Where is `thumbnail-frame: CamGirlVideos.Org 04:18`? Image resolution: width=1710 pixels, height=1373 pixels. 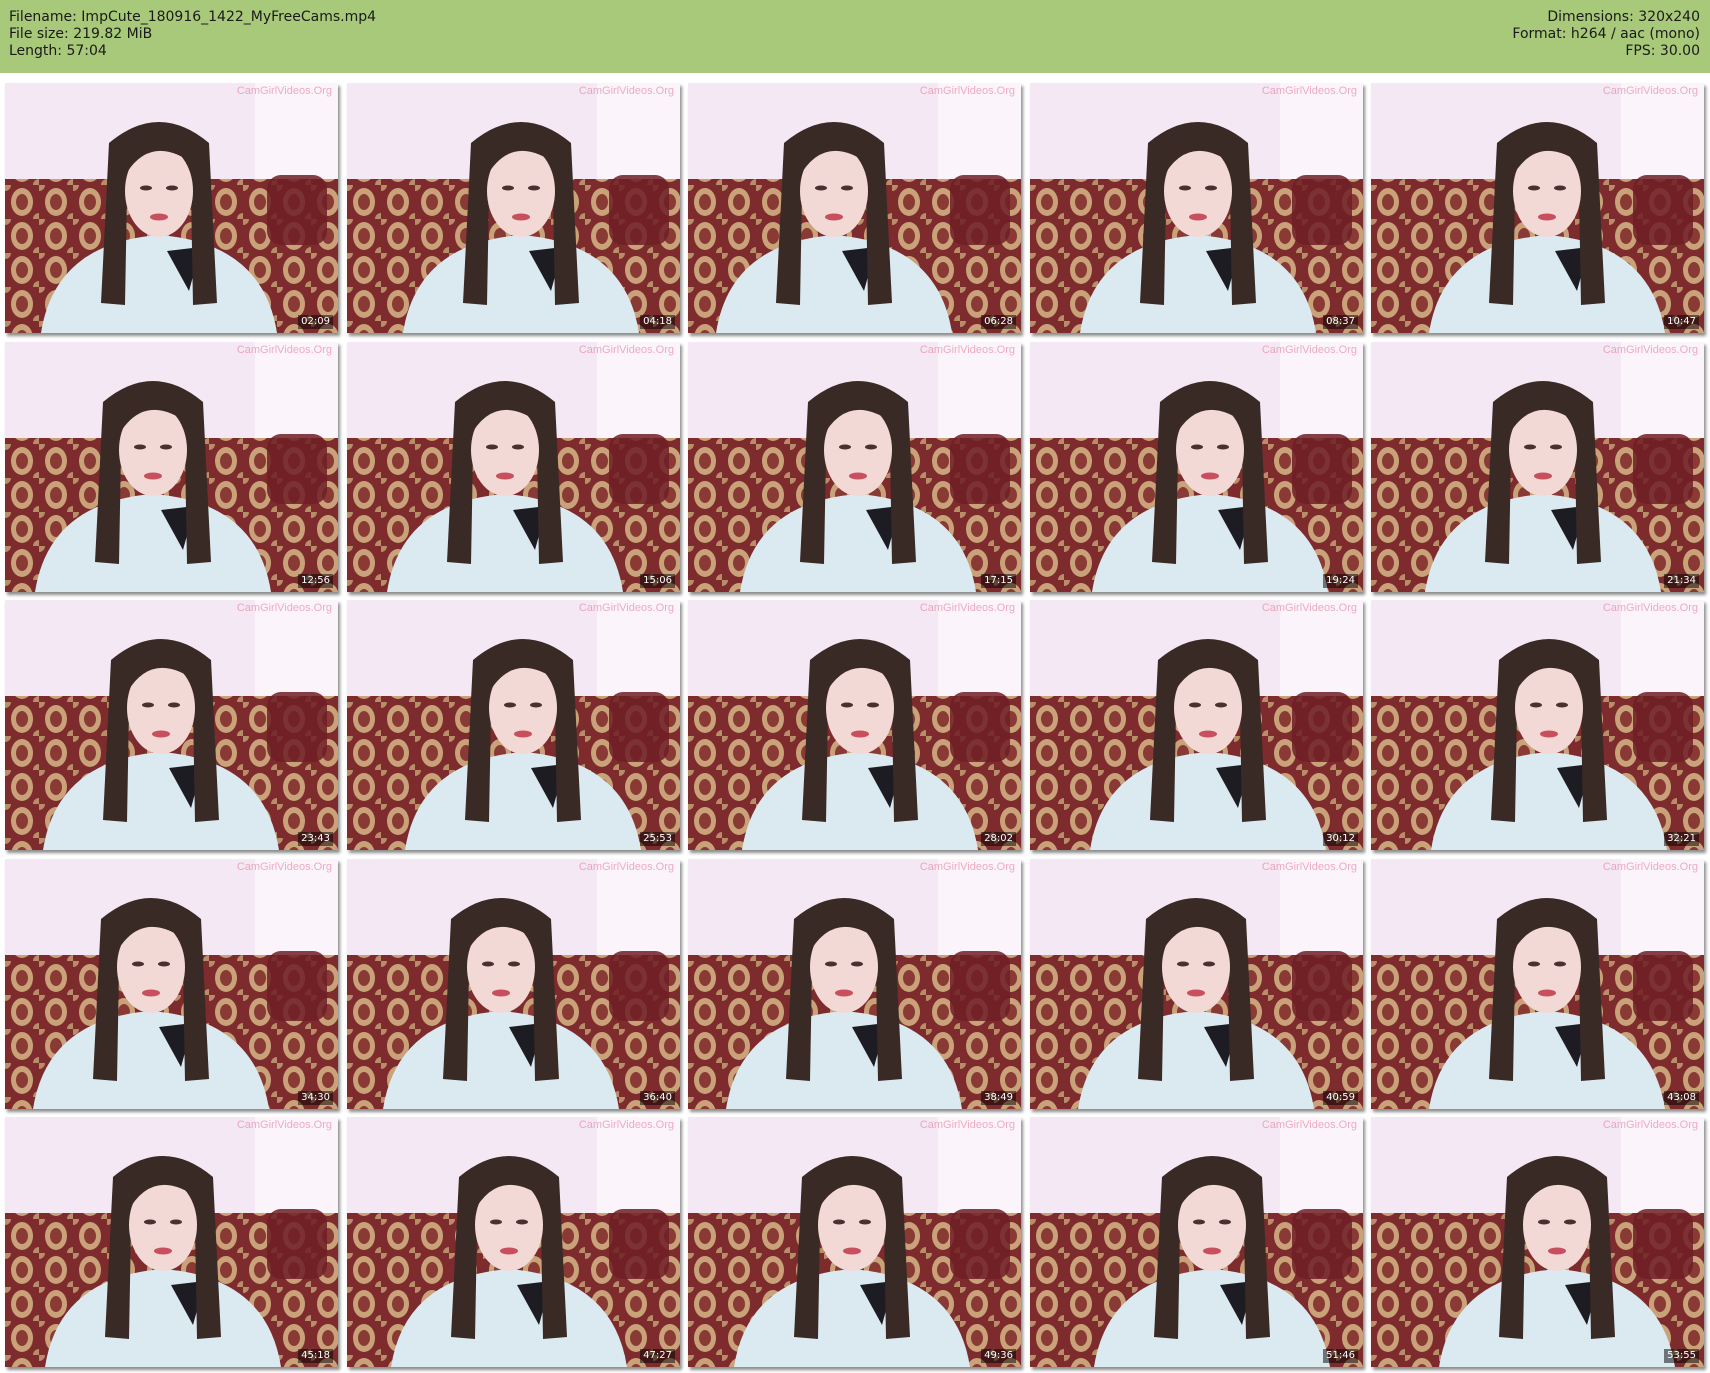 thumbnail-frame: CamGirlVideos.Org 04:18 is located at coordinates (513, 208).